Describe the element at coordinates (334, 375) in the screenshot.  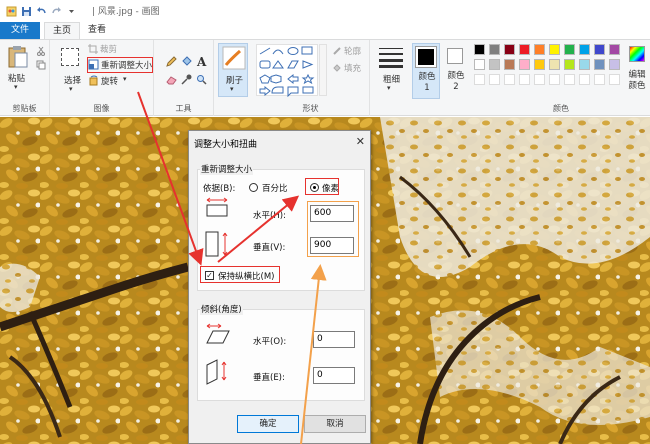
I see `skew-vertical-input: 0` at that location.